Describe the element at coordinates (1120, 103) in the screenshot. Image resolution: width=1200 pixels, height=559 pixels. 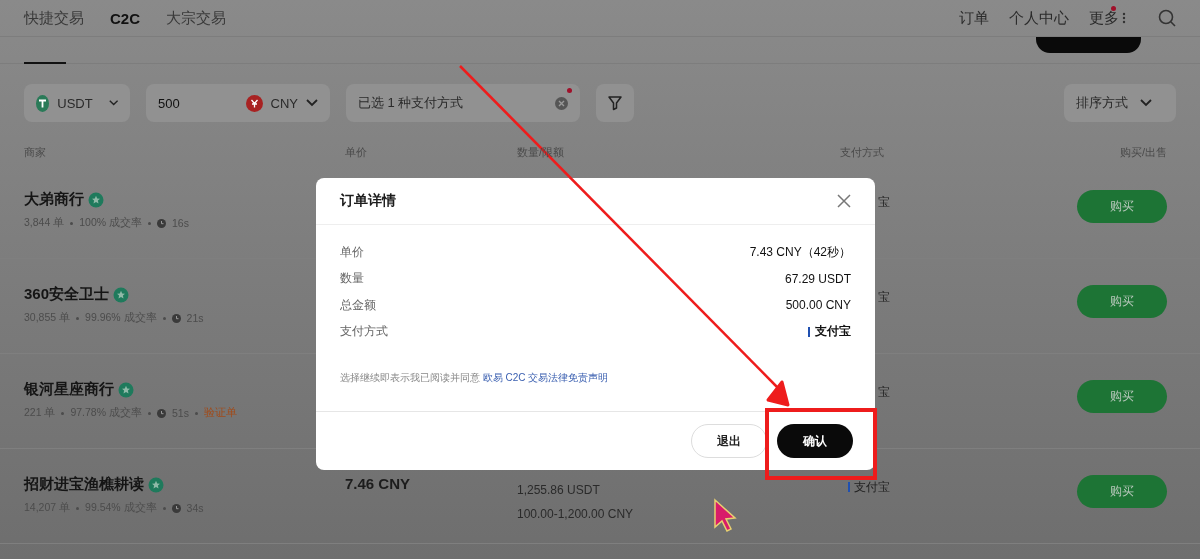
I see `sort-dropdown: 排序方式` at that location.